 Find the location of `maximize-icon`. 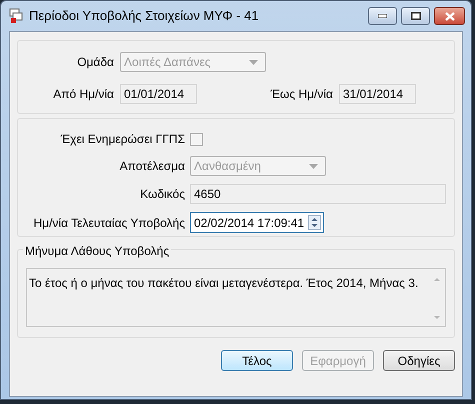

maximize-icon is located at coordinates (415, 16).